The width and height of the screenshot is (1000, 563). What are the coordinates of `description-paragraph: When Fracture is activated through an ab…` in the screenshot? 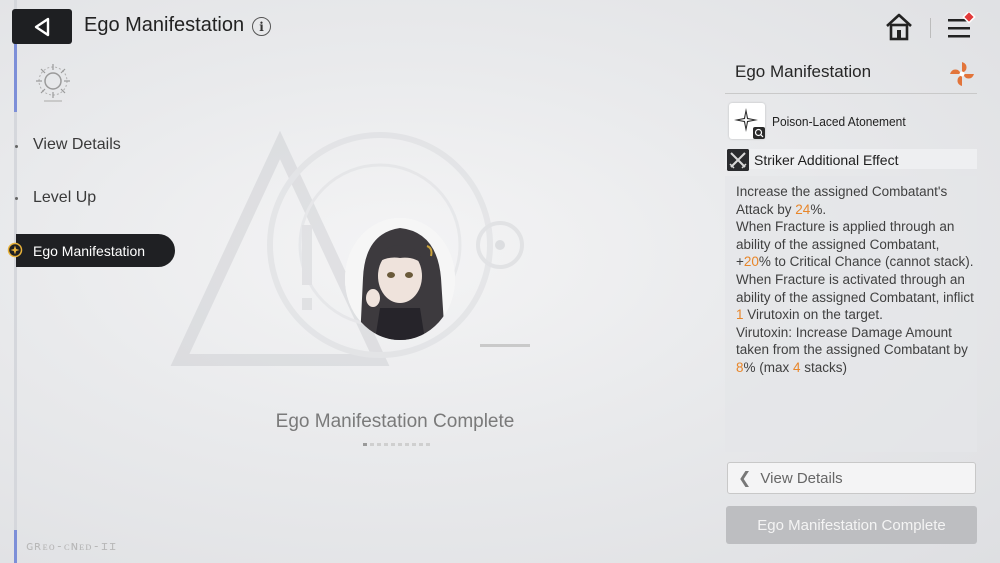 It's located at (855, 297).